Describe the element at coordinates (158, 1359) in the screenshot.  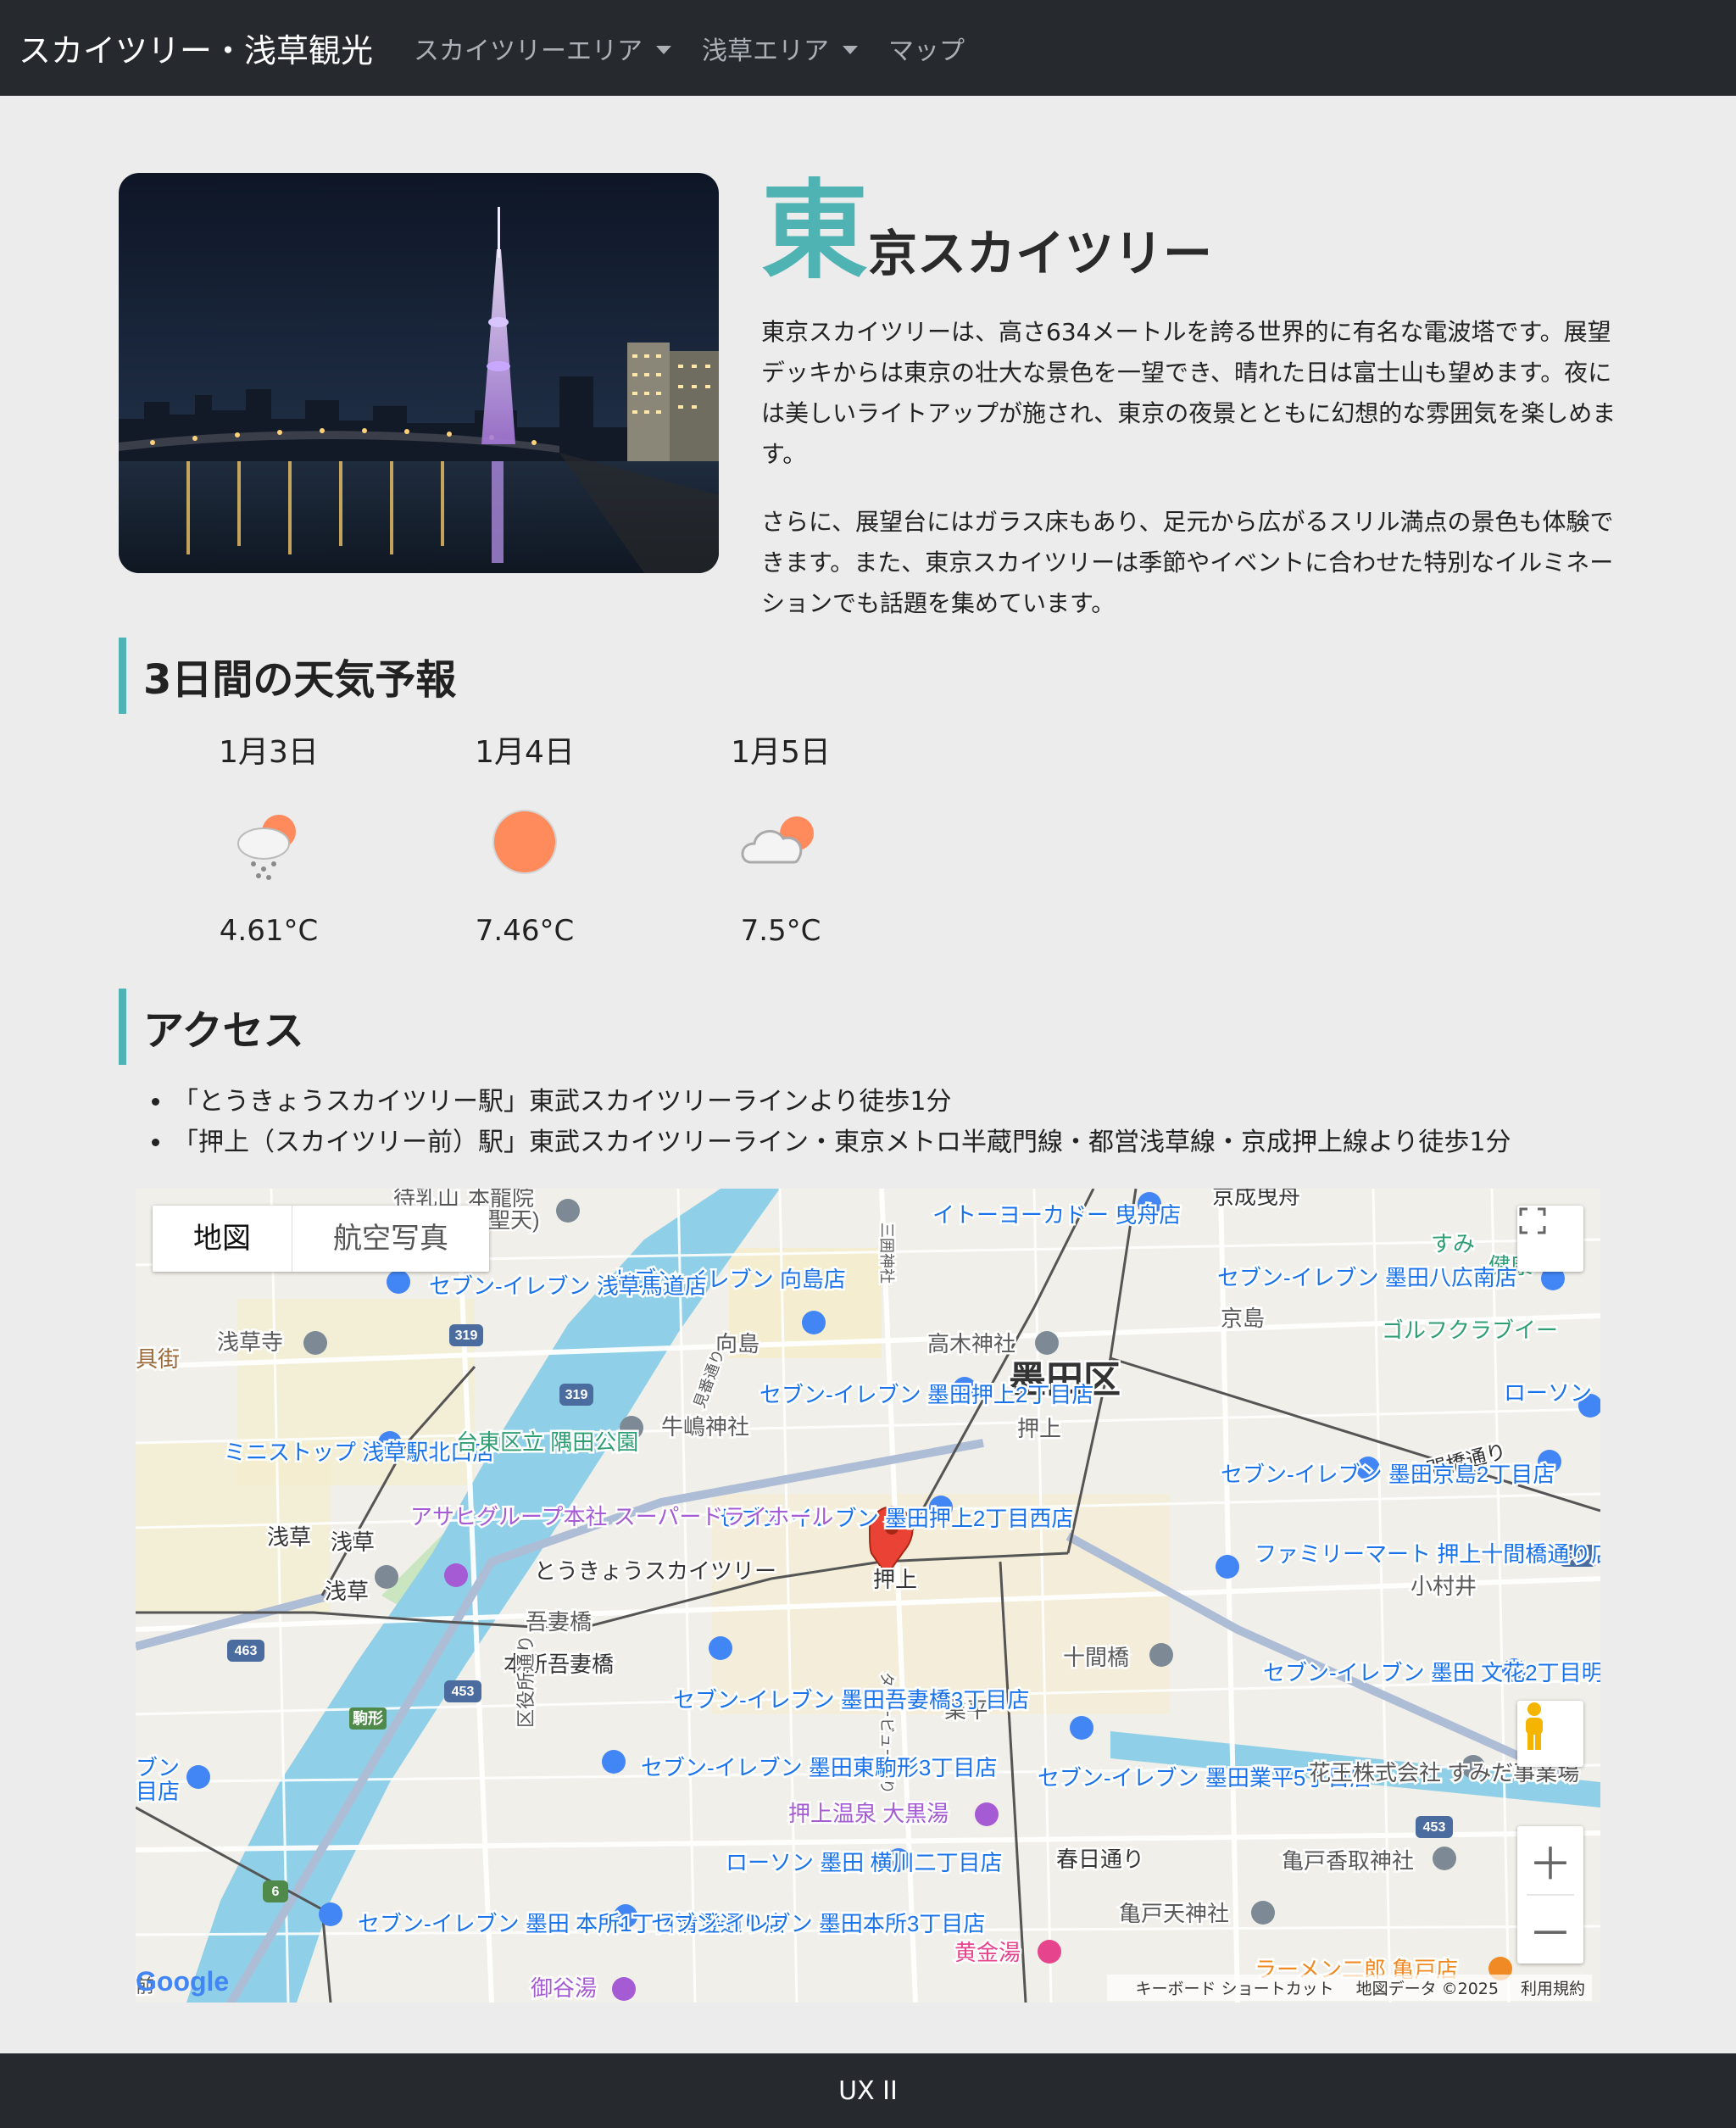
I see `svg-text: 具街` at that location.